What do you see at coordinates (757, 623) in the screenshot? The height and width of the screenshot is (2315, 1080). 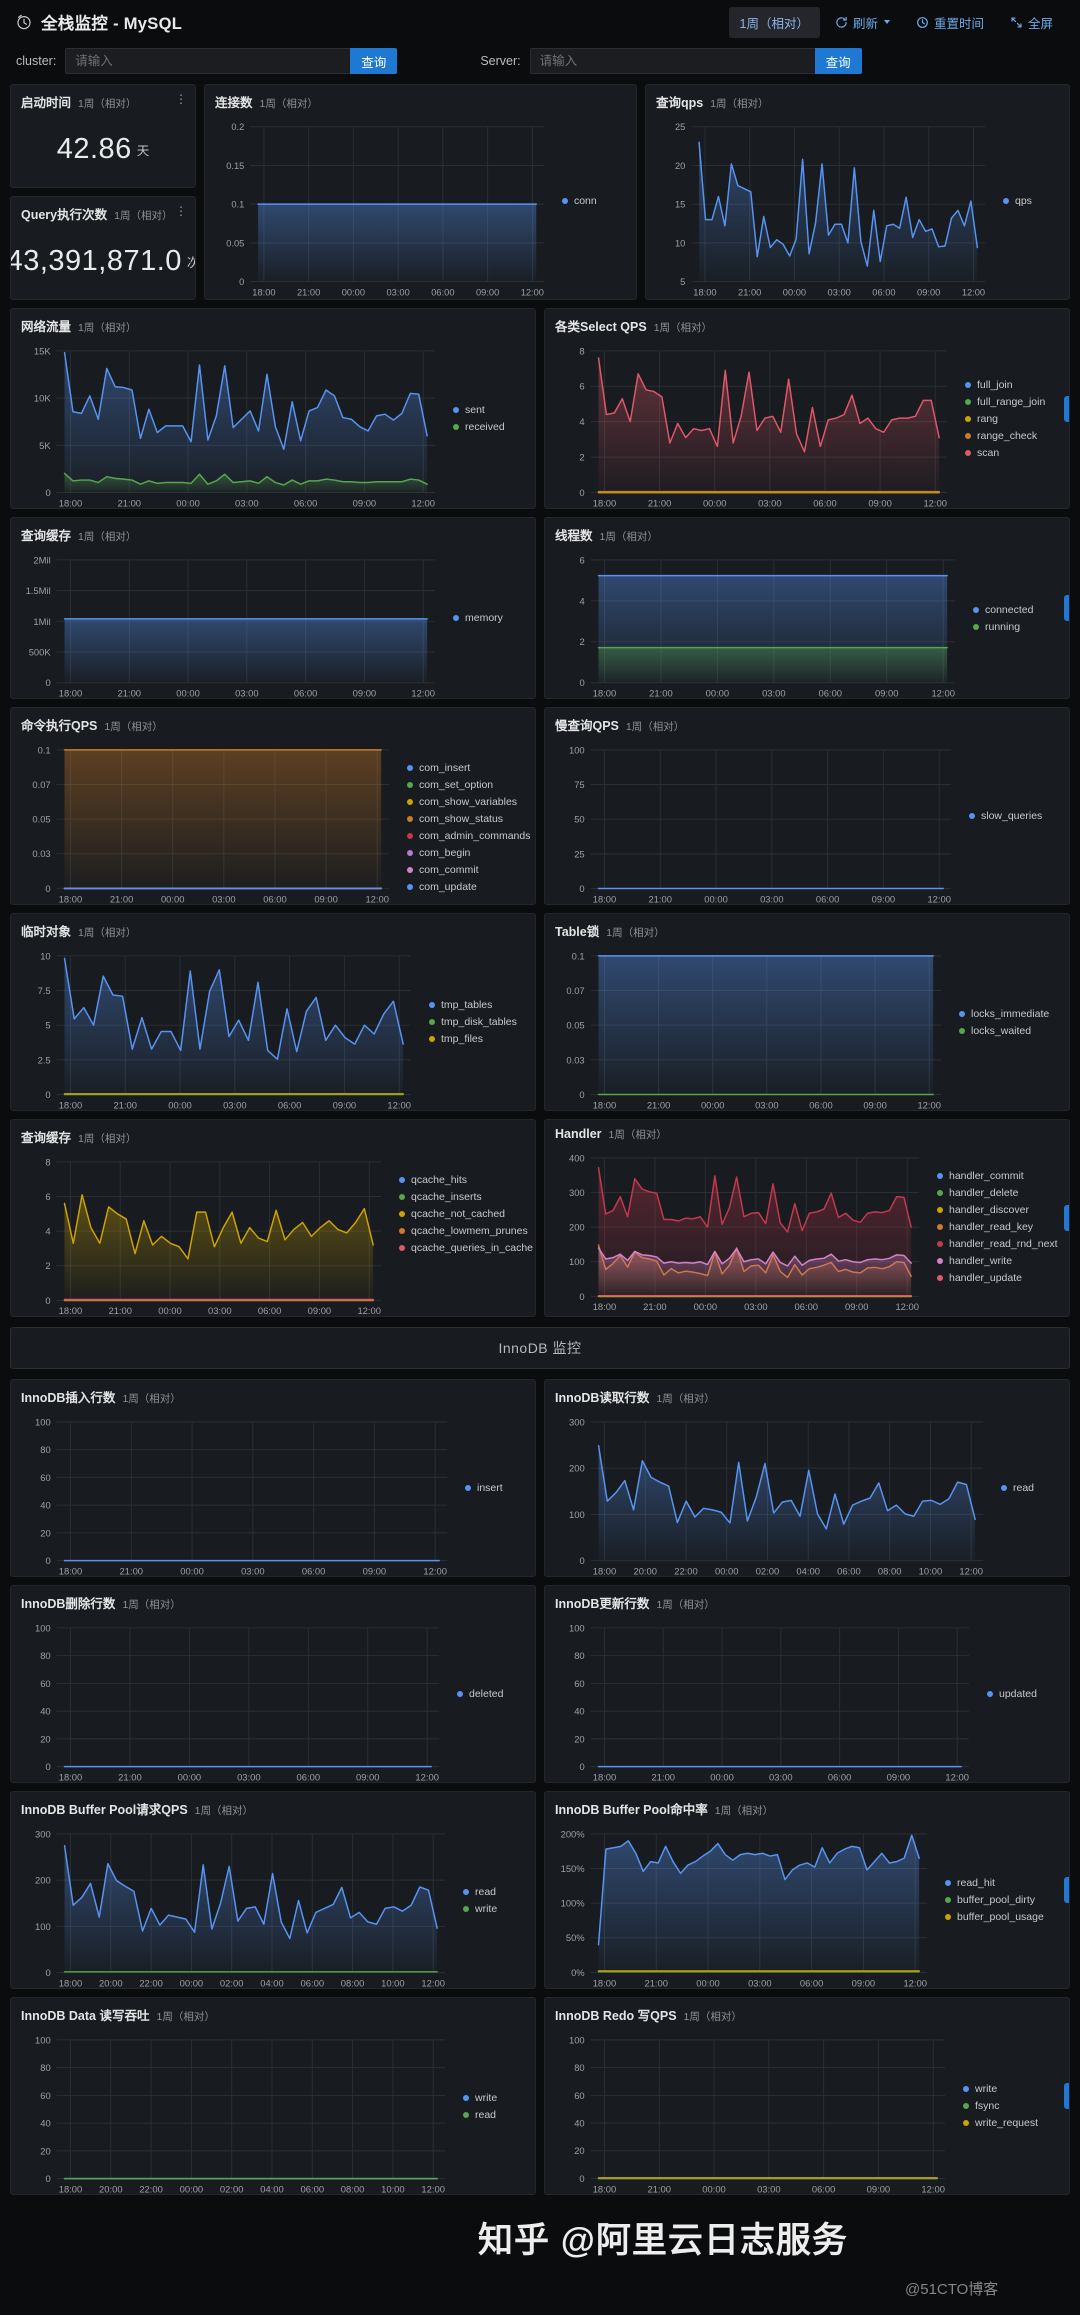 I see `chart-plot-area: 0 2 4 6 18:00 21:00 00:00 03:00 06:00 09:00 12:00` at bounding box center [757, 623].